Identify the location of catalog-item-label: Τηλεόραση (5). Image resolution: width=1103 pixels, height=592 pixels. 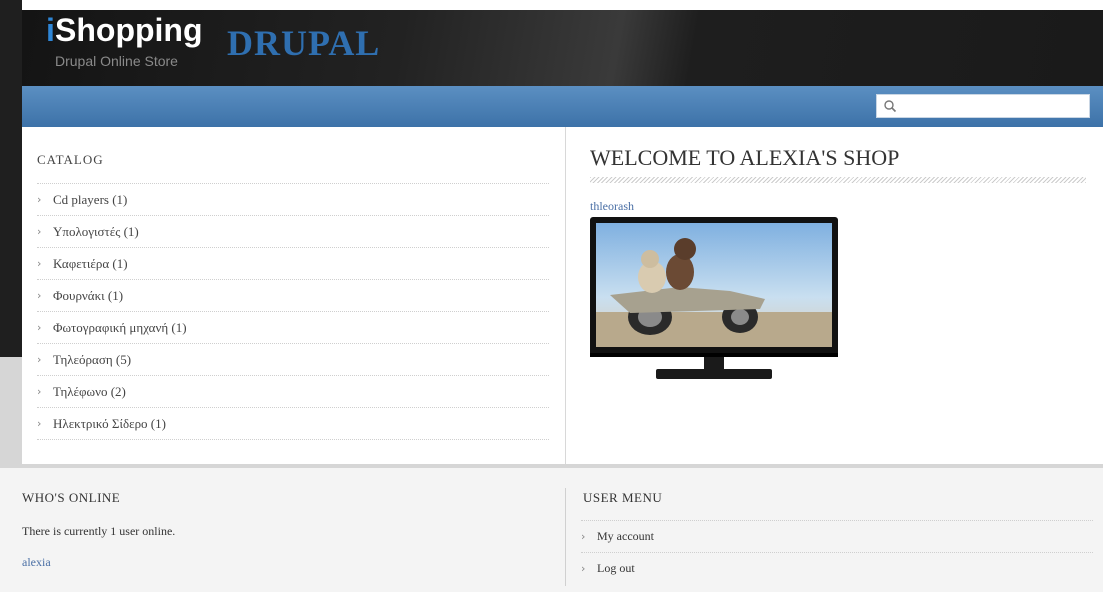
(92, 360).